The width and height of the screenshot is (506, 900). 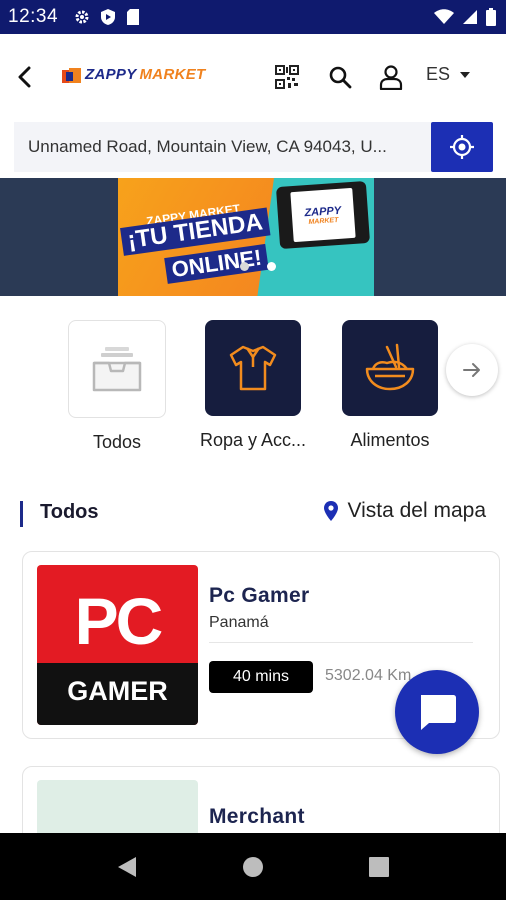 I want to click on delivery-time-badge: 40 mins, so click(x=261, y=677).